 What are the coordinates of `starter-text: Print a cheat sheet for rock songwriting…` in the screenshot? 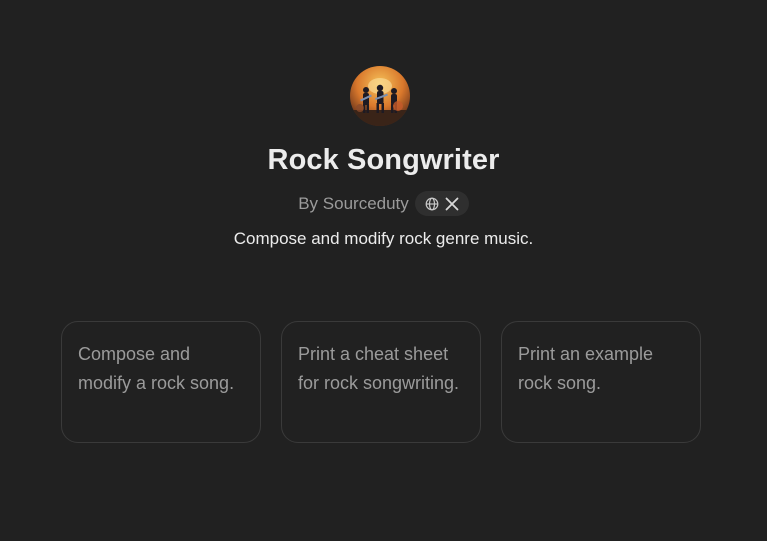 It's located at (379, 368).